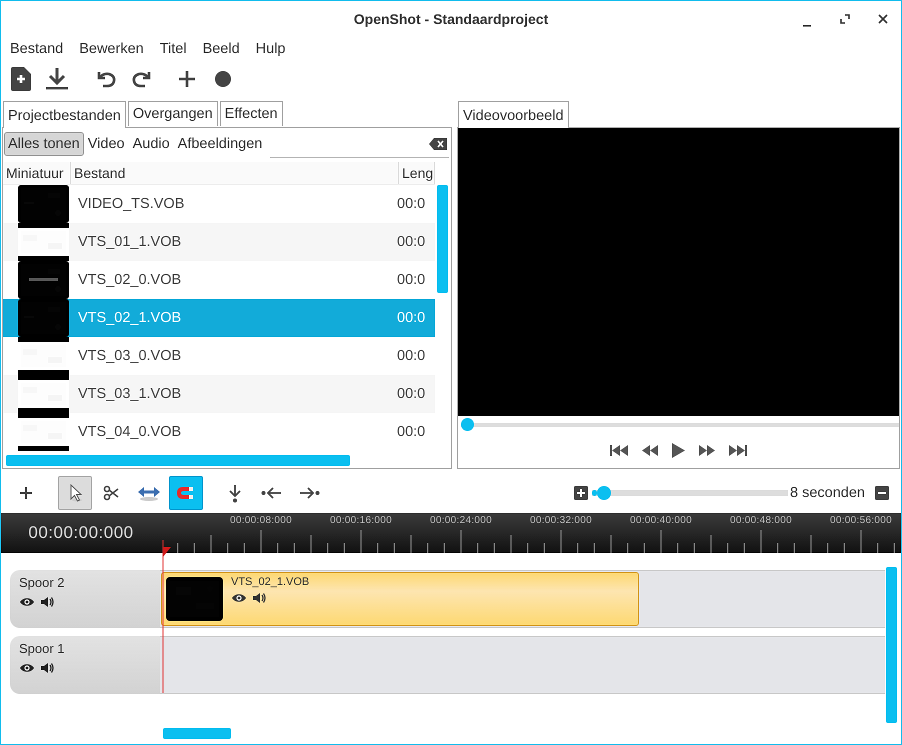 The width and height of the screenshot is (902, 745). Describe the element at coordinates (513, 114) in the screenshot. I see `tab: Videovoorbeeld` at that location.